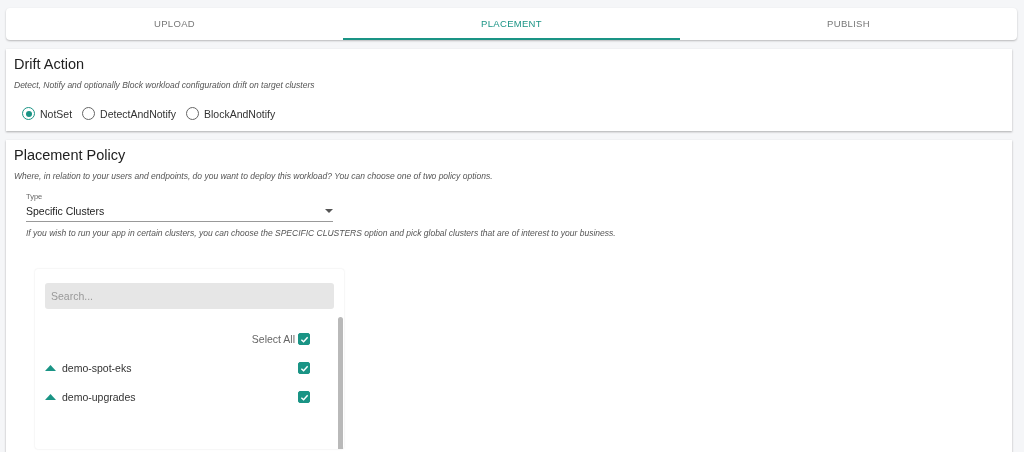  Describe the element at coordinates (174, 24) in the screenshot. I see `tab: UPLOAD` at that location.